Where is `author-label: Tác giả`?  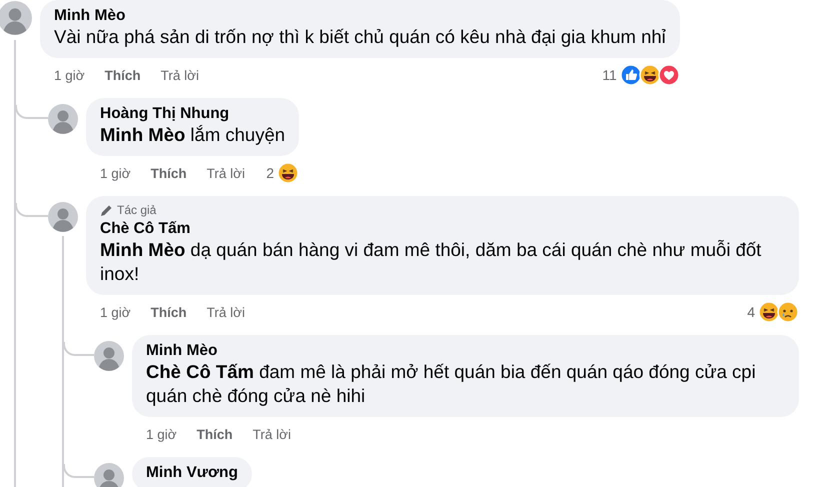
author-label: Tác giả is located at coordinates (136, 210).